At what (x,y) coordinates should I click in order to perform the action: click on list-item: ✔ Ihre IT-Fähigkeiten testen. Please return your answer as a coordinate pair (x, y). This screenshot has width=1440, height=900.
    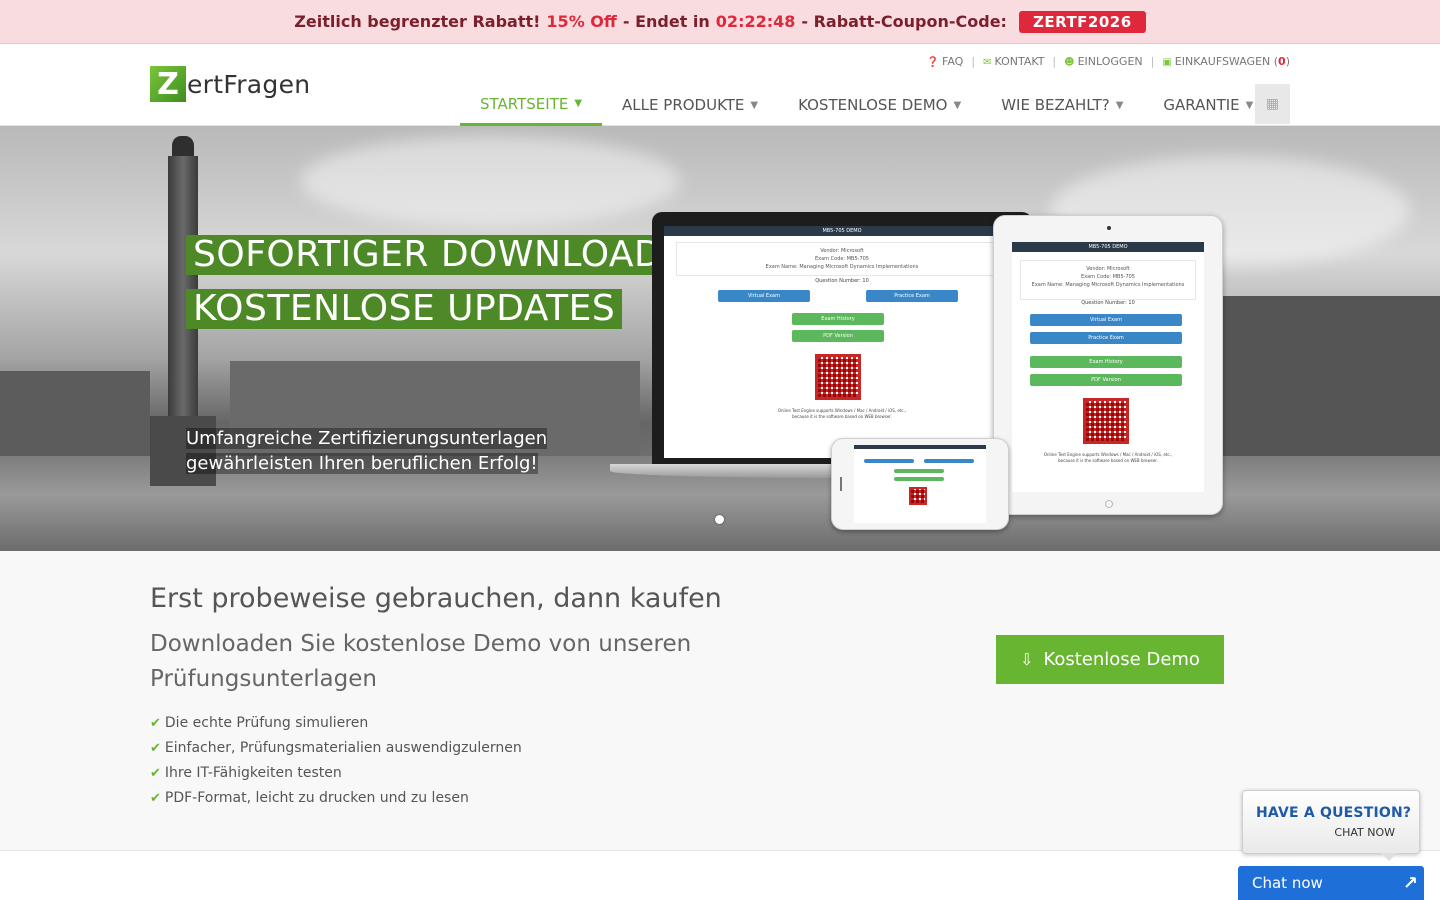
    Looking at the image, I should click on (336, 773).